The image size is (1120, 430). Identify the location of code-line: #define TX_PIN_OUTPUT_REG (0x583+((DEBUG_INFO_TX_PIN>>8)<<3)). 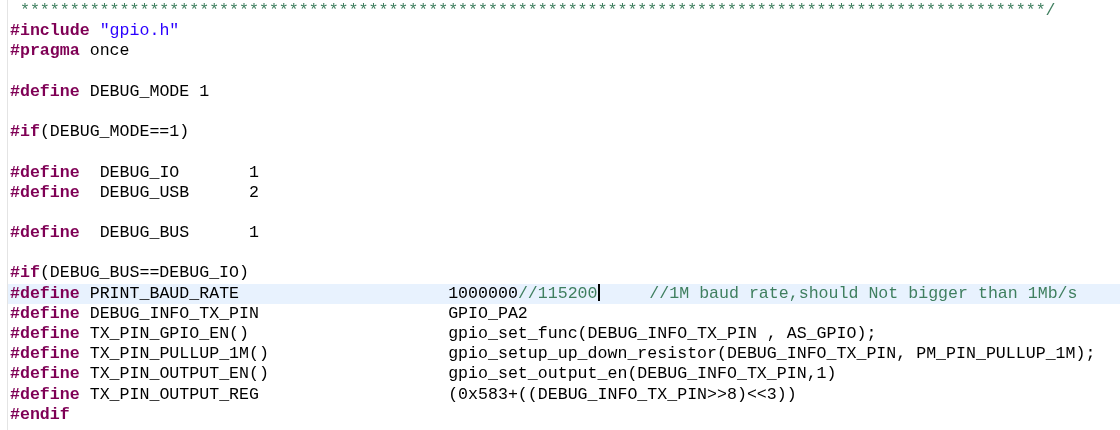
(403, 394).